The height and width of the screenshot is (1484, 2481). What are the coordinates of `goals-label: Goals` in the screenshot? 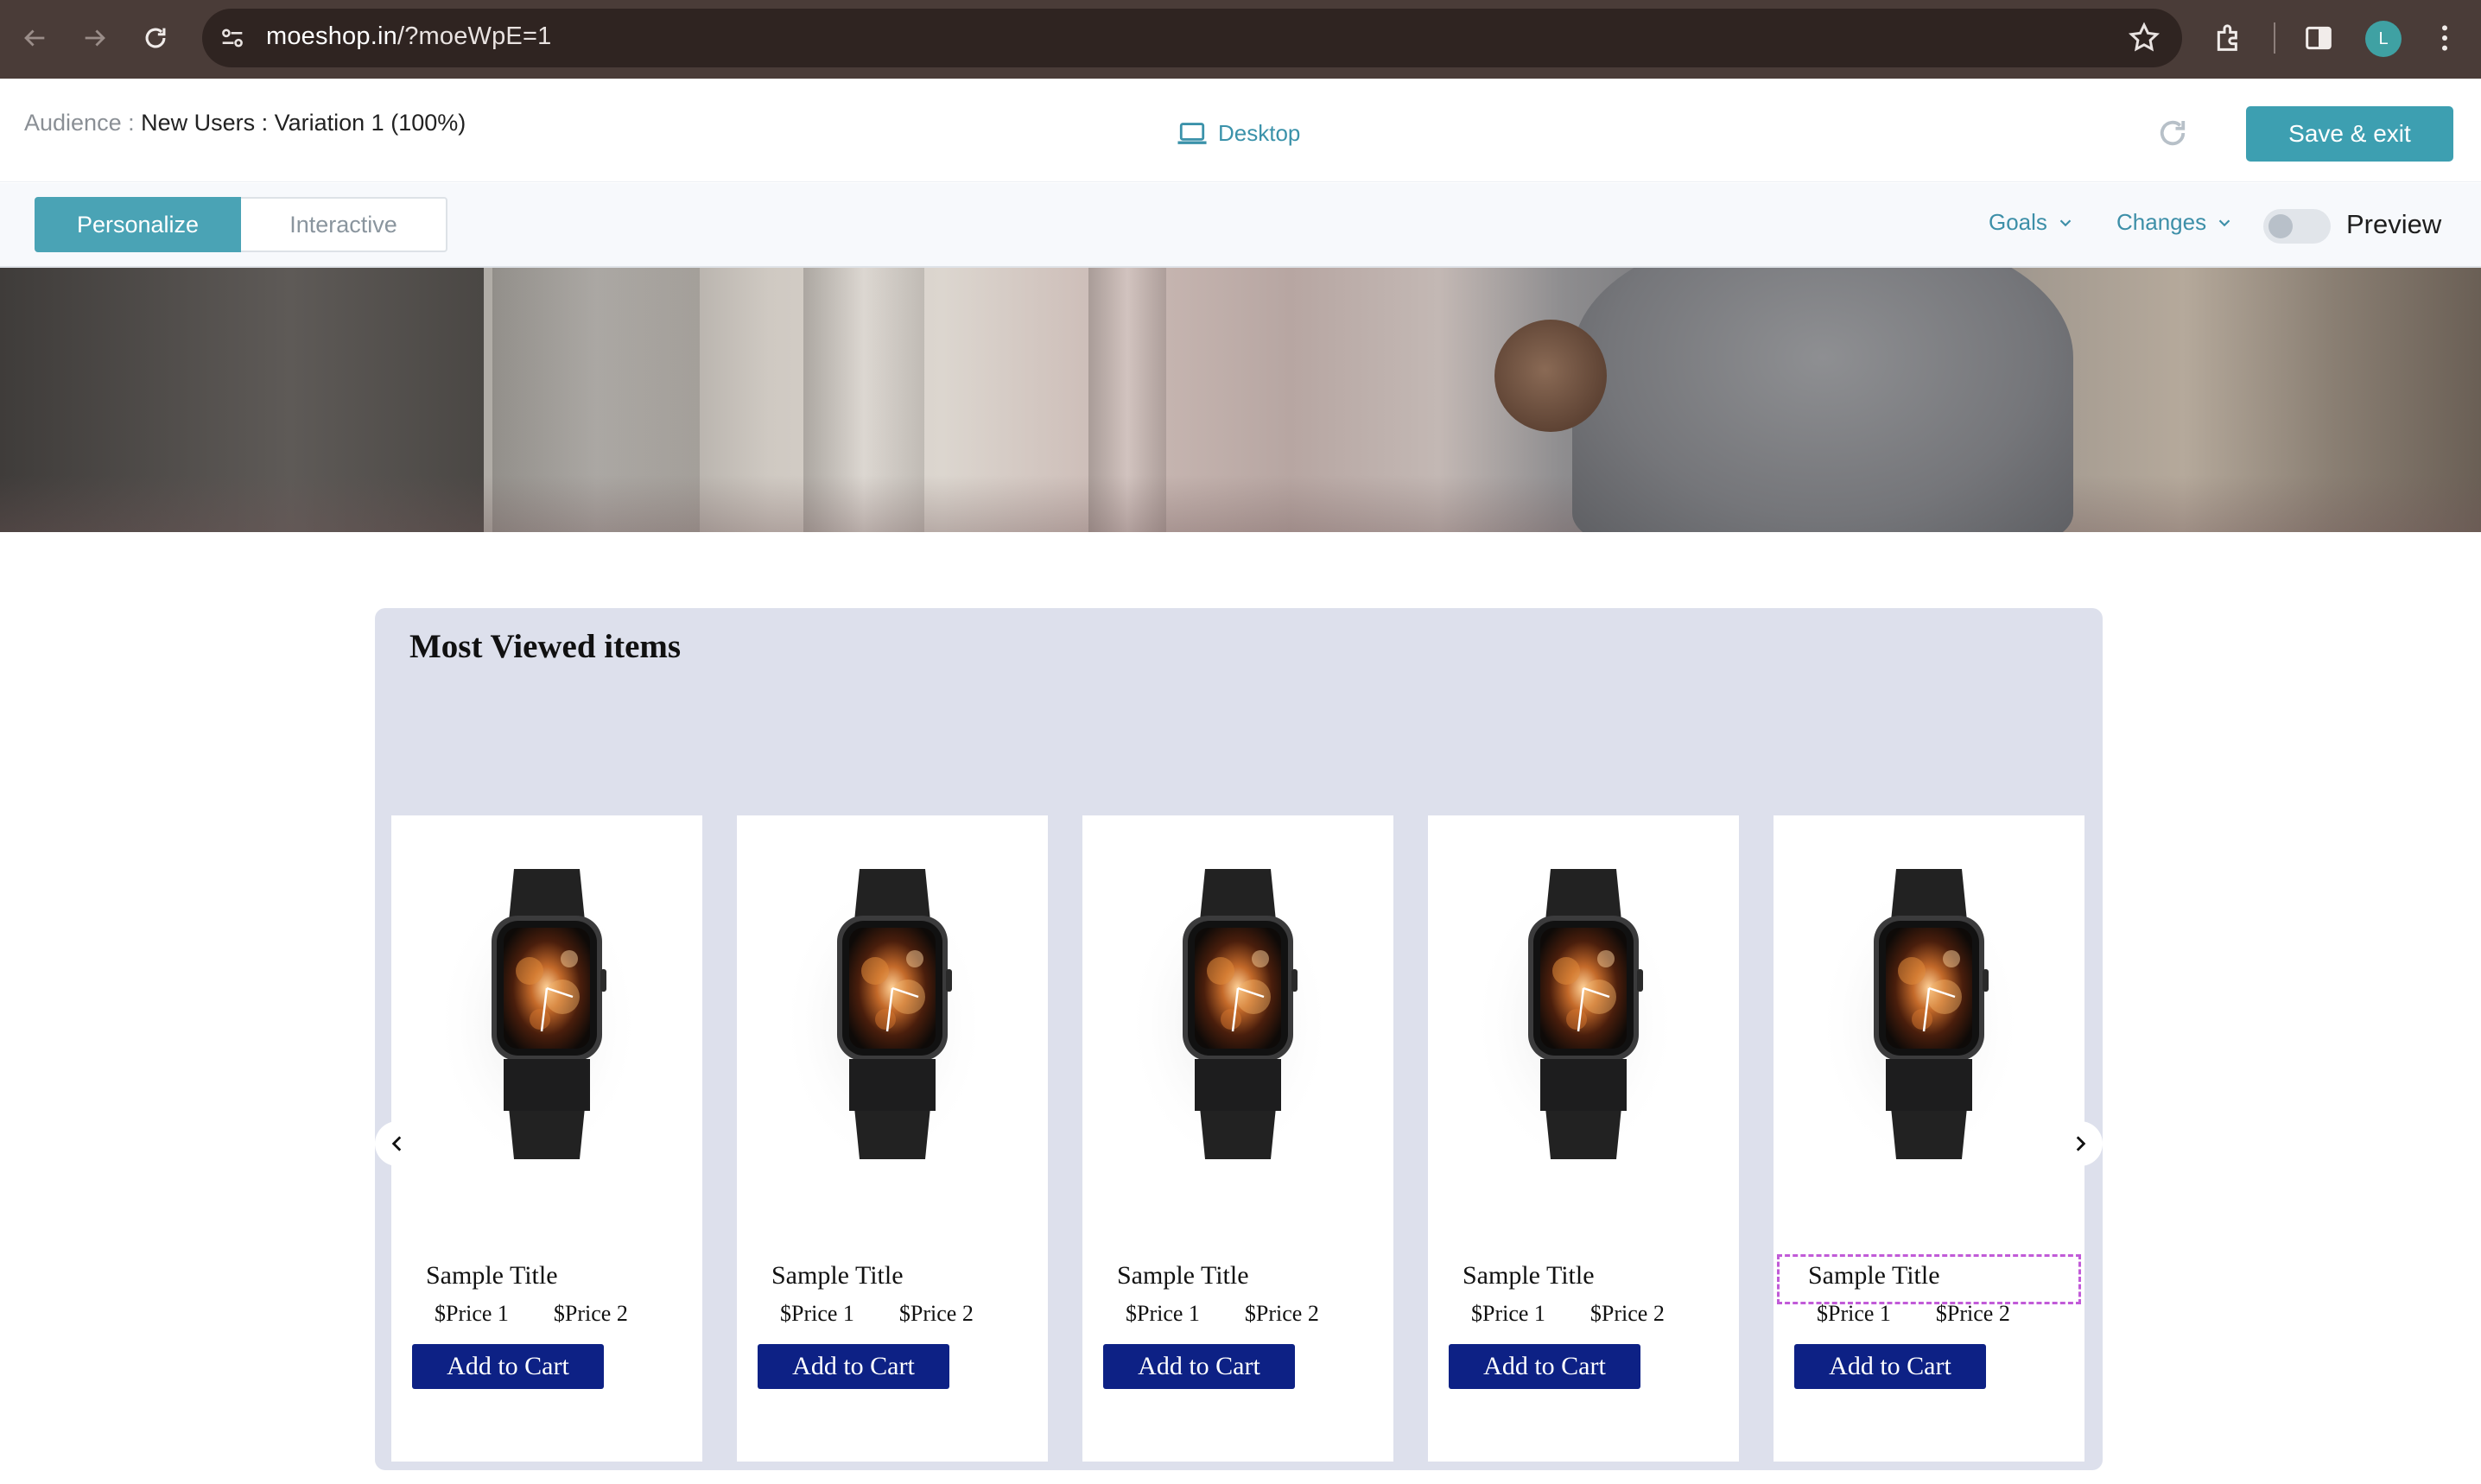 It's located at (2018, 222).